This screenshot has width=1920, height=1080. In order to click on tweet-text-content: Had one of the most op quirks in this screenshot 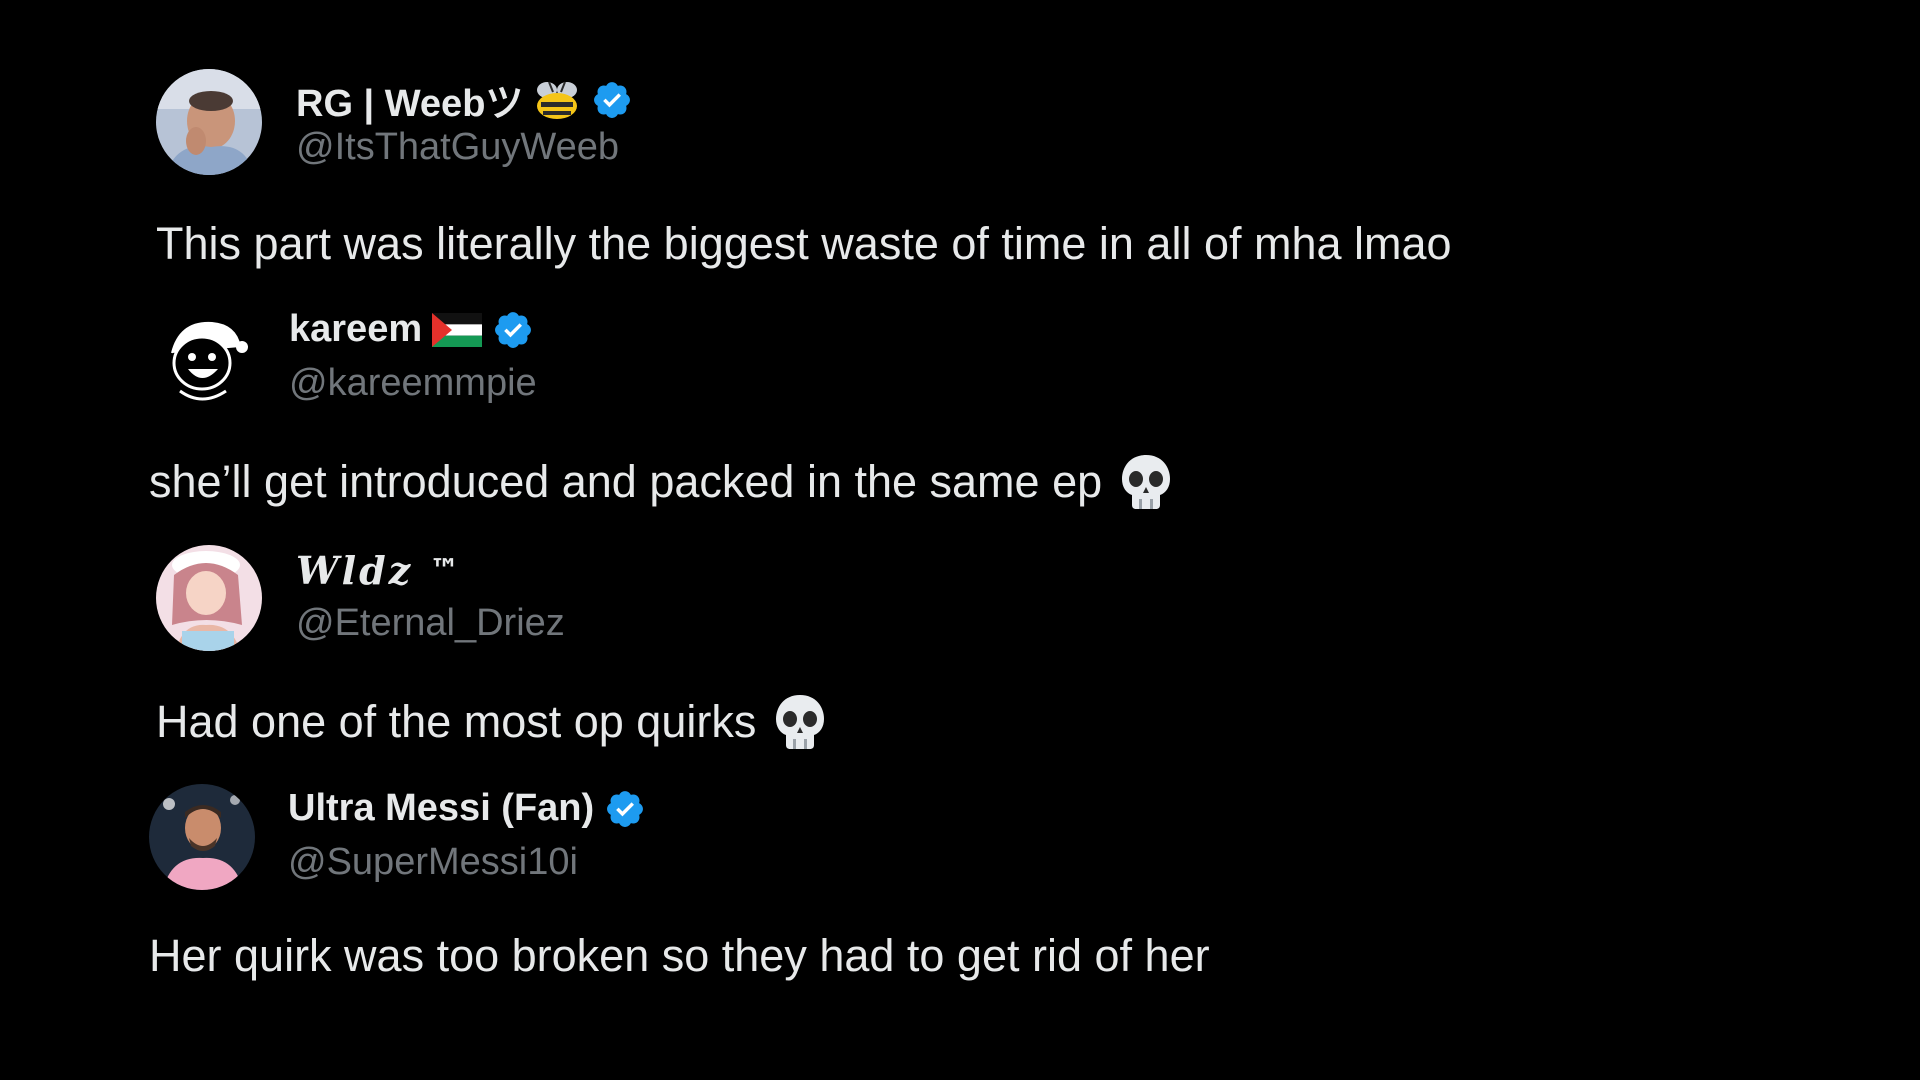, I will do `click(456, 721)`.